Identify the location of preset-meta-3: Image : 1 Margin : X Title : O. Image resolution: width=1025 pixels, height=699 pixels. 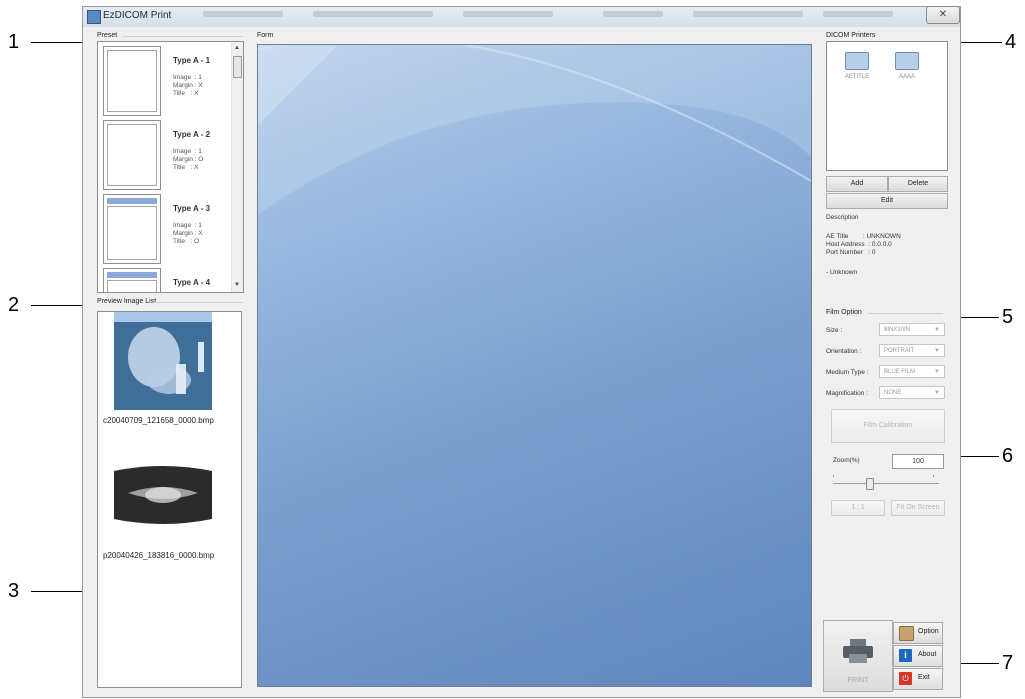
(188, 233).